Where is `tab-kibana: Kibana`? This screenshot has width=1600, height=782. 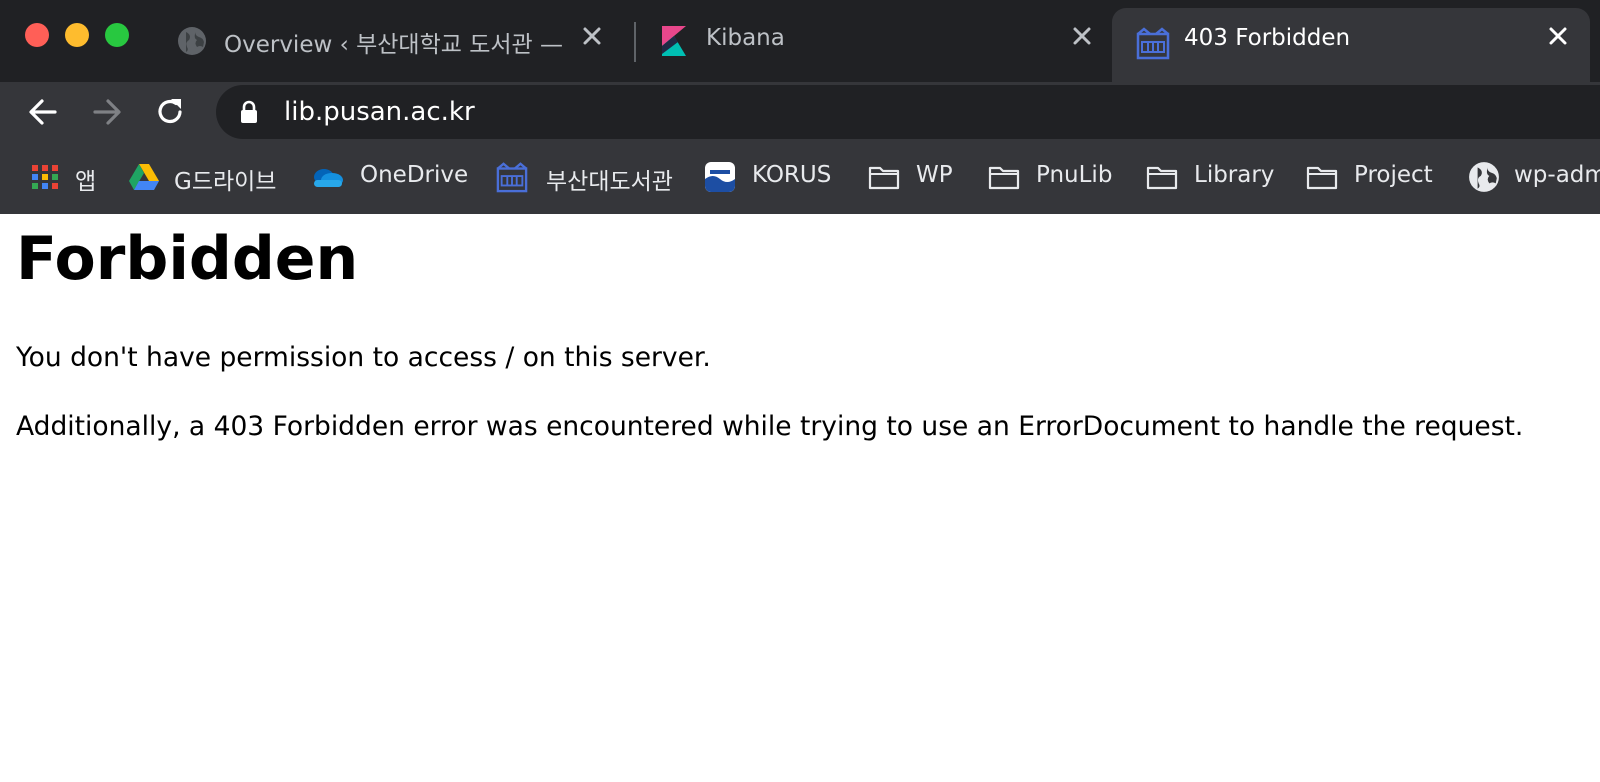 tab-kibana: Kibana is located at coordinates (870, 41).